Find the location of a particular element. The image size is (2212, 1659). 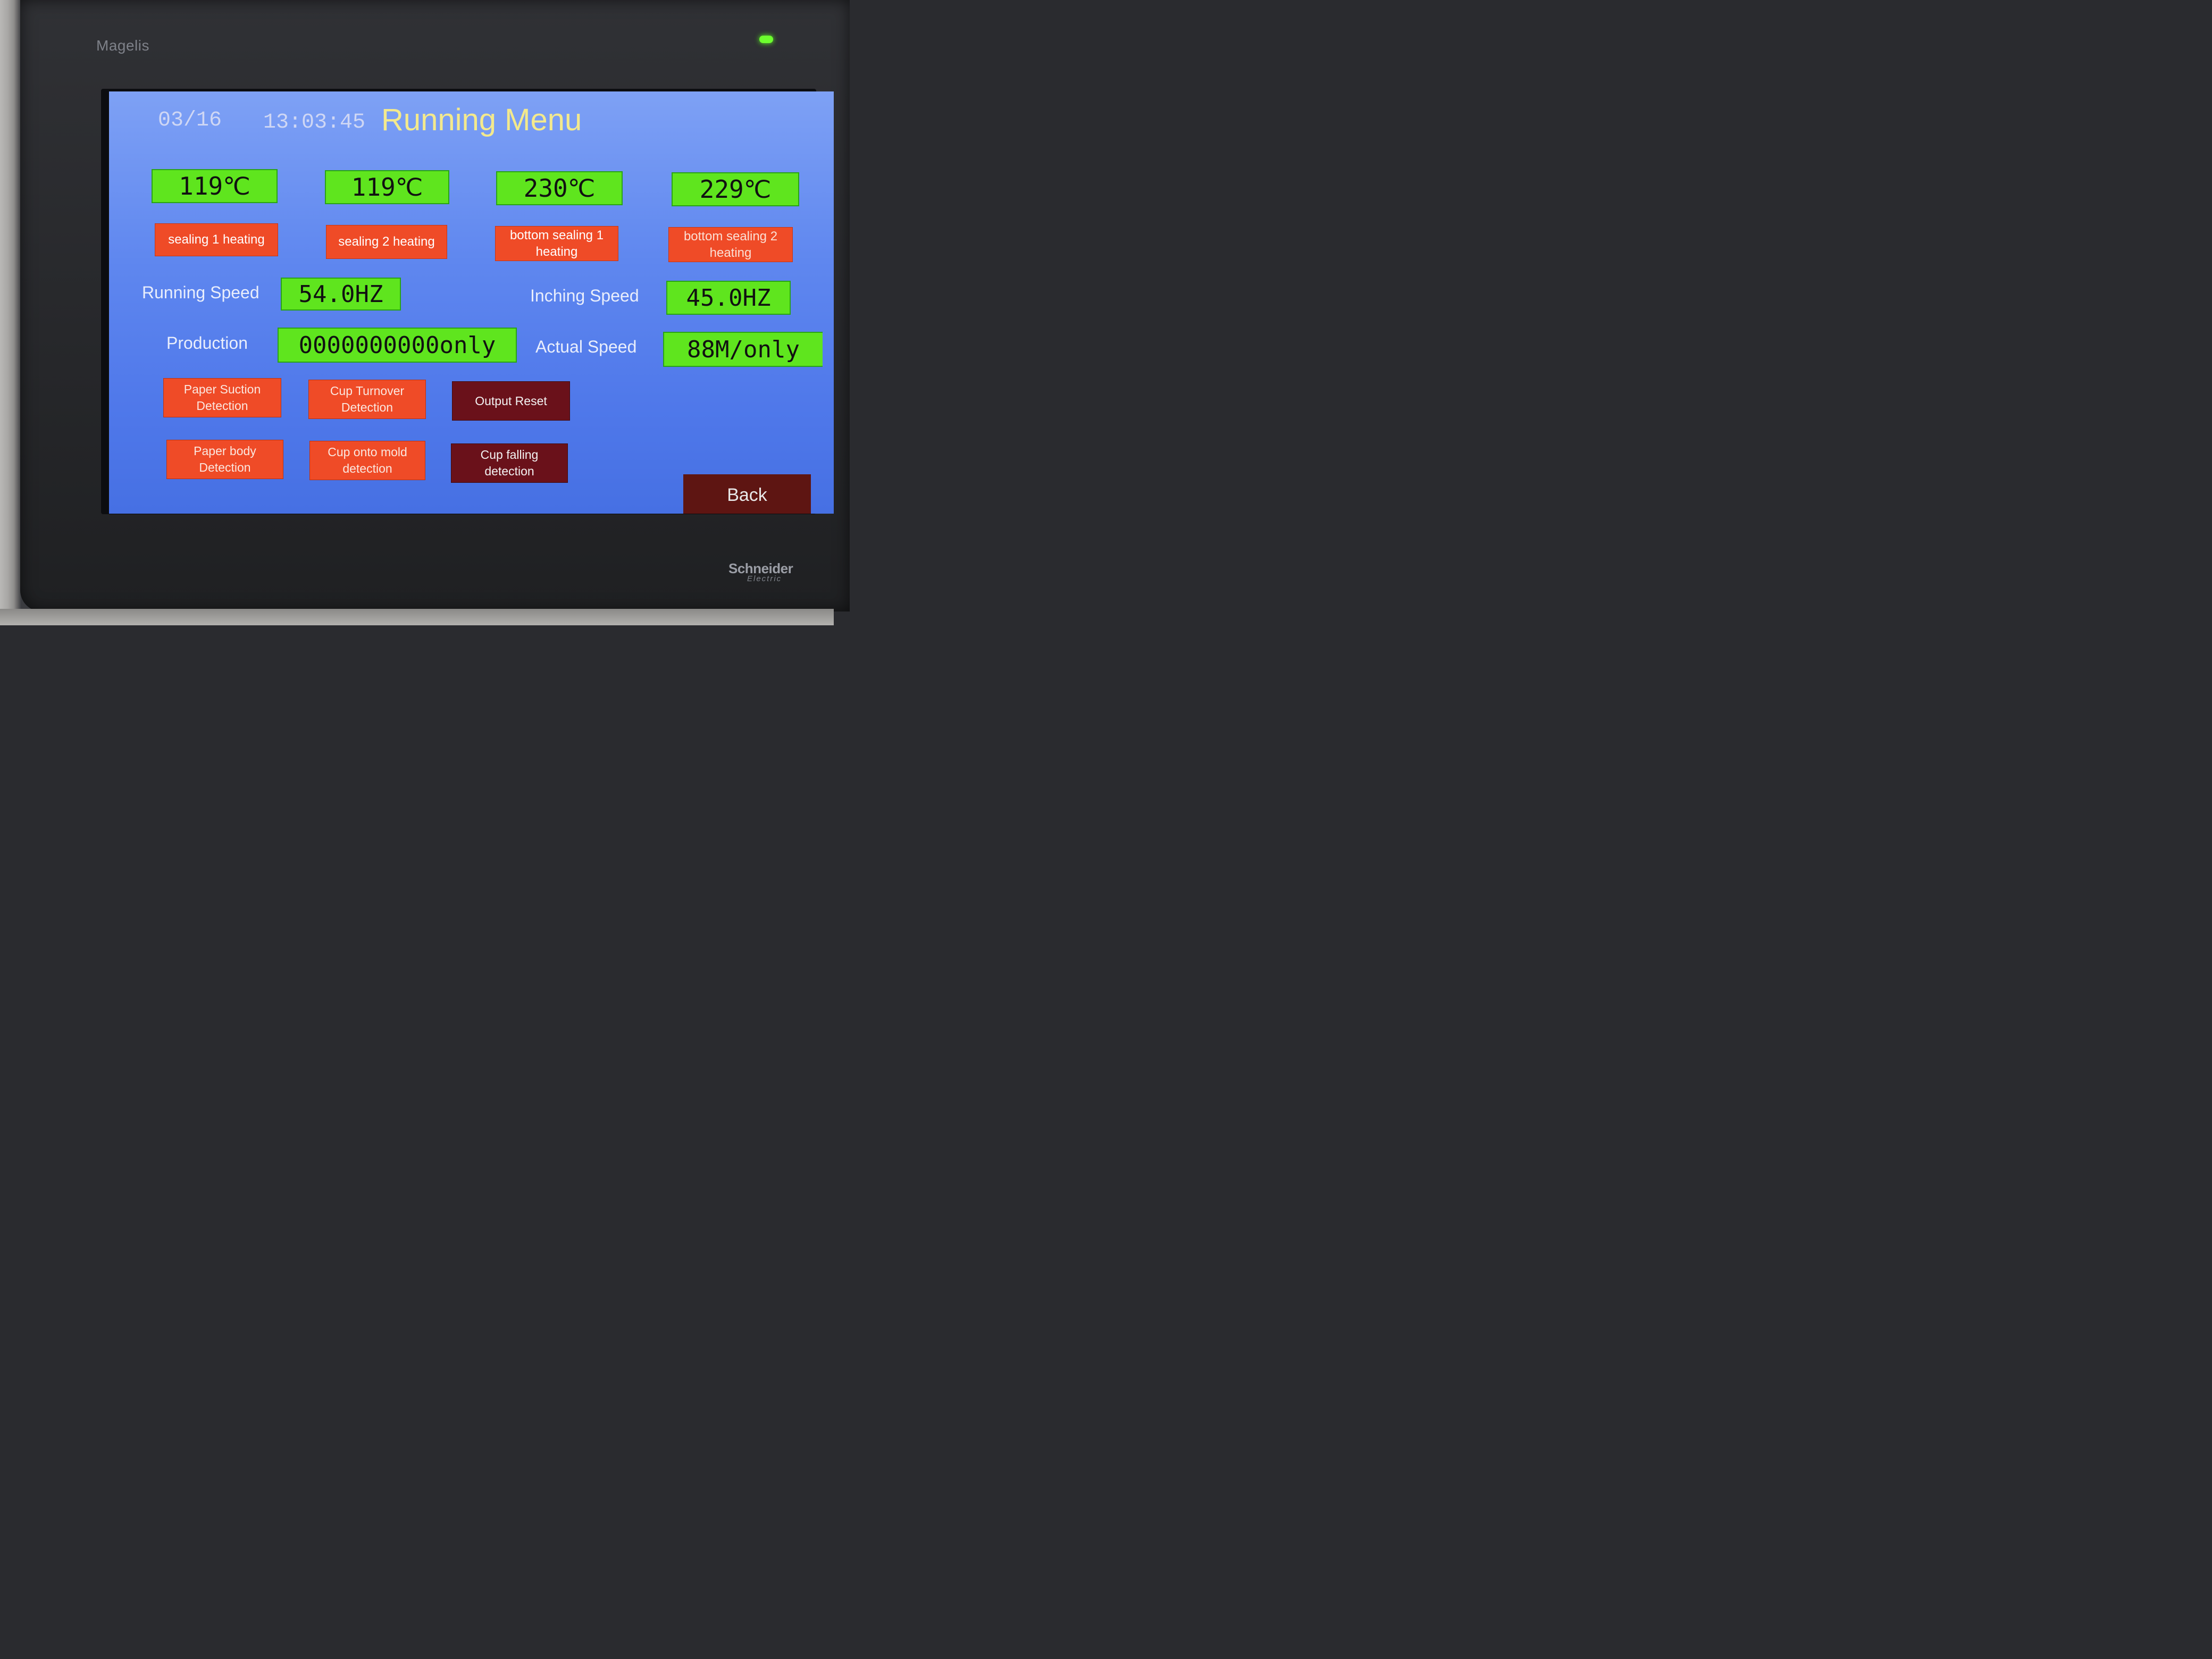

bottom-sealing-2-heating-indicator: bottom sealing 2 heating is located at coordinates (730, 244).